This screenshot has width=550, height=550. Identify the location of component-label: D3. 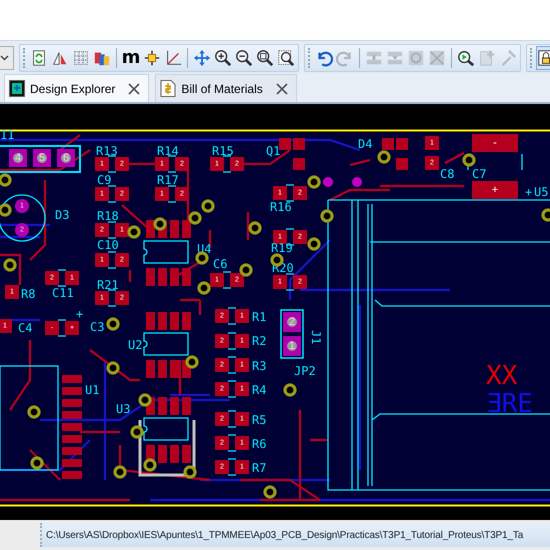
(62, 215).